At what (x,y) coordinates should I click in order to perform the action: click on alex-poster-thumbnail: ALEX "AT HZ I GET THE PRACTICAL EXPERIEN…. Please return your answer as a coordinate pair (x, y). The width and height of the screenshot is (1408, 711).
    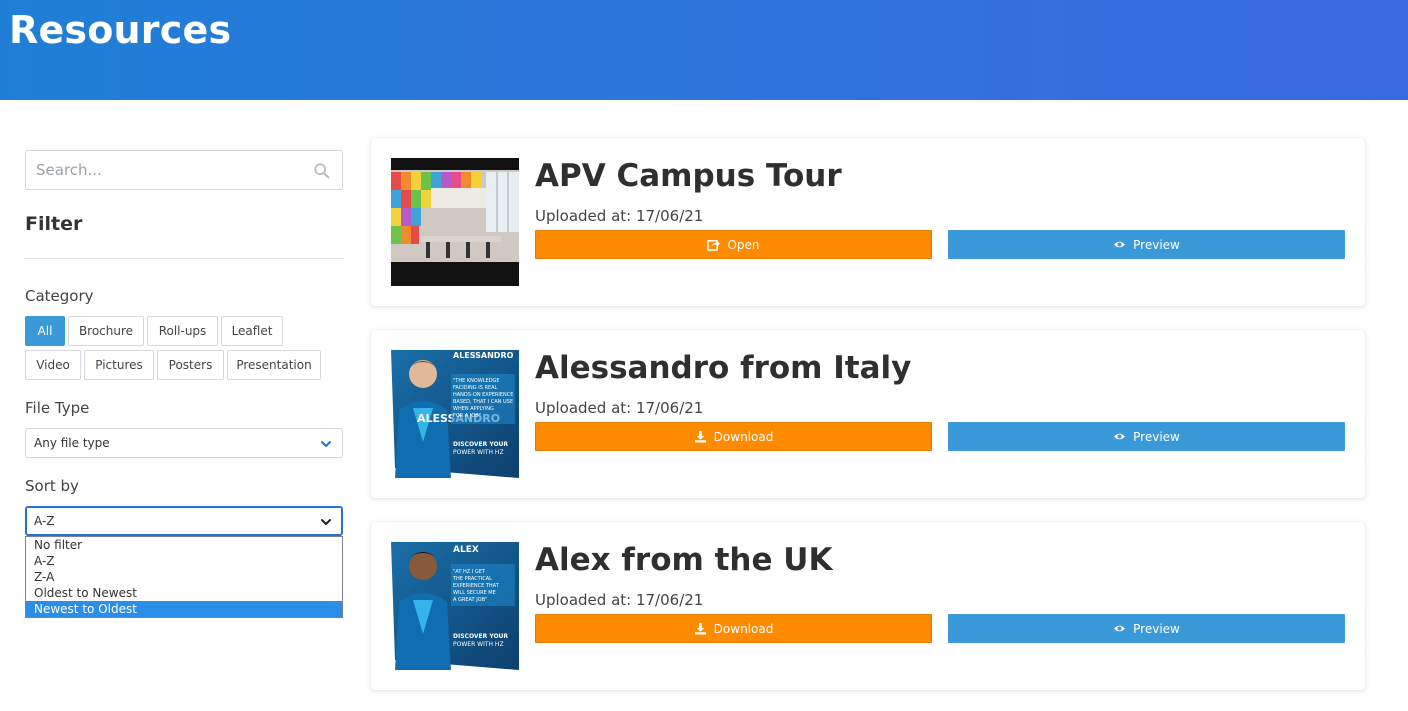
    Looking at the image, I should click on (455, 606).